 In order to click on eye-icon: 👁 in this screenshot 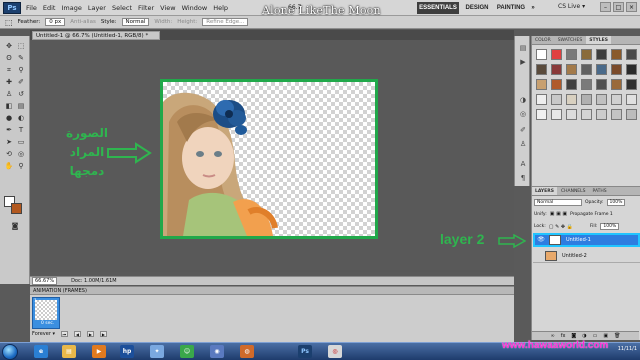, I will do `click(541, 240)`.